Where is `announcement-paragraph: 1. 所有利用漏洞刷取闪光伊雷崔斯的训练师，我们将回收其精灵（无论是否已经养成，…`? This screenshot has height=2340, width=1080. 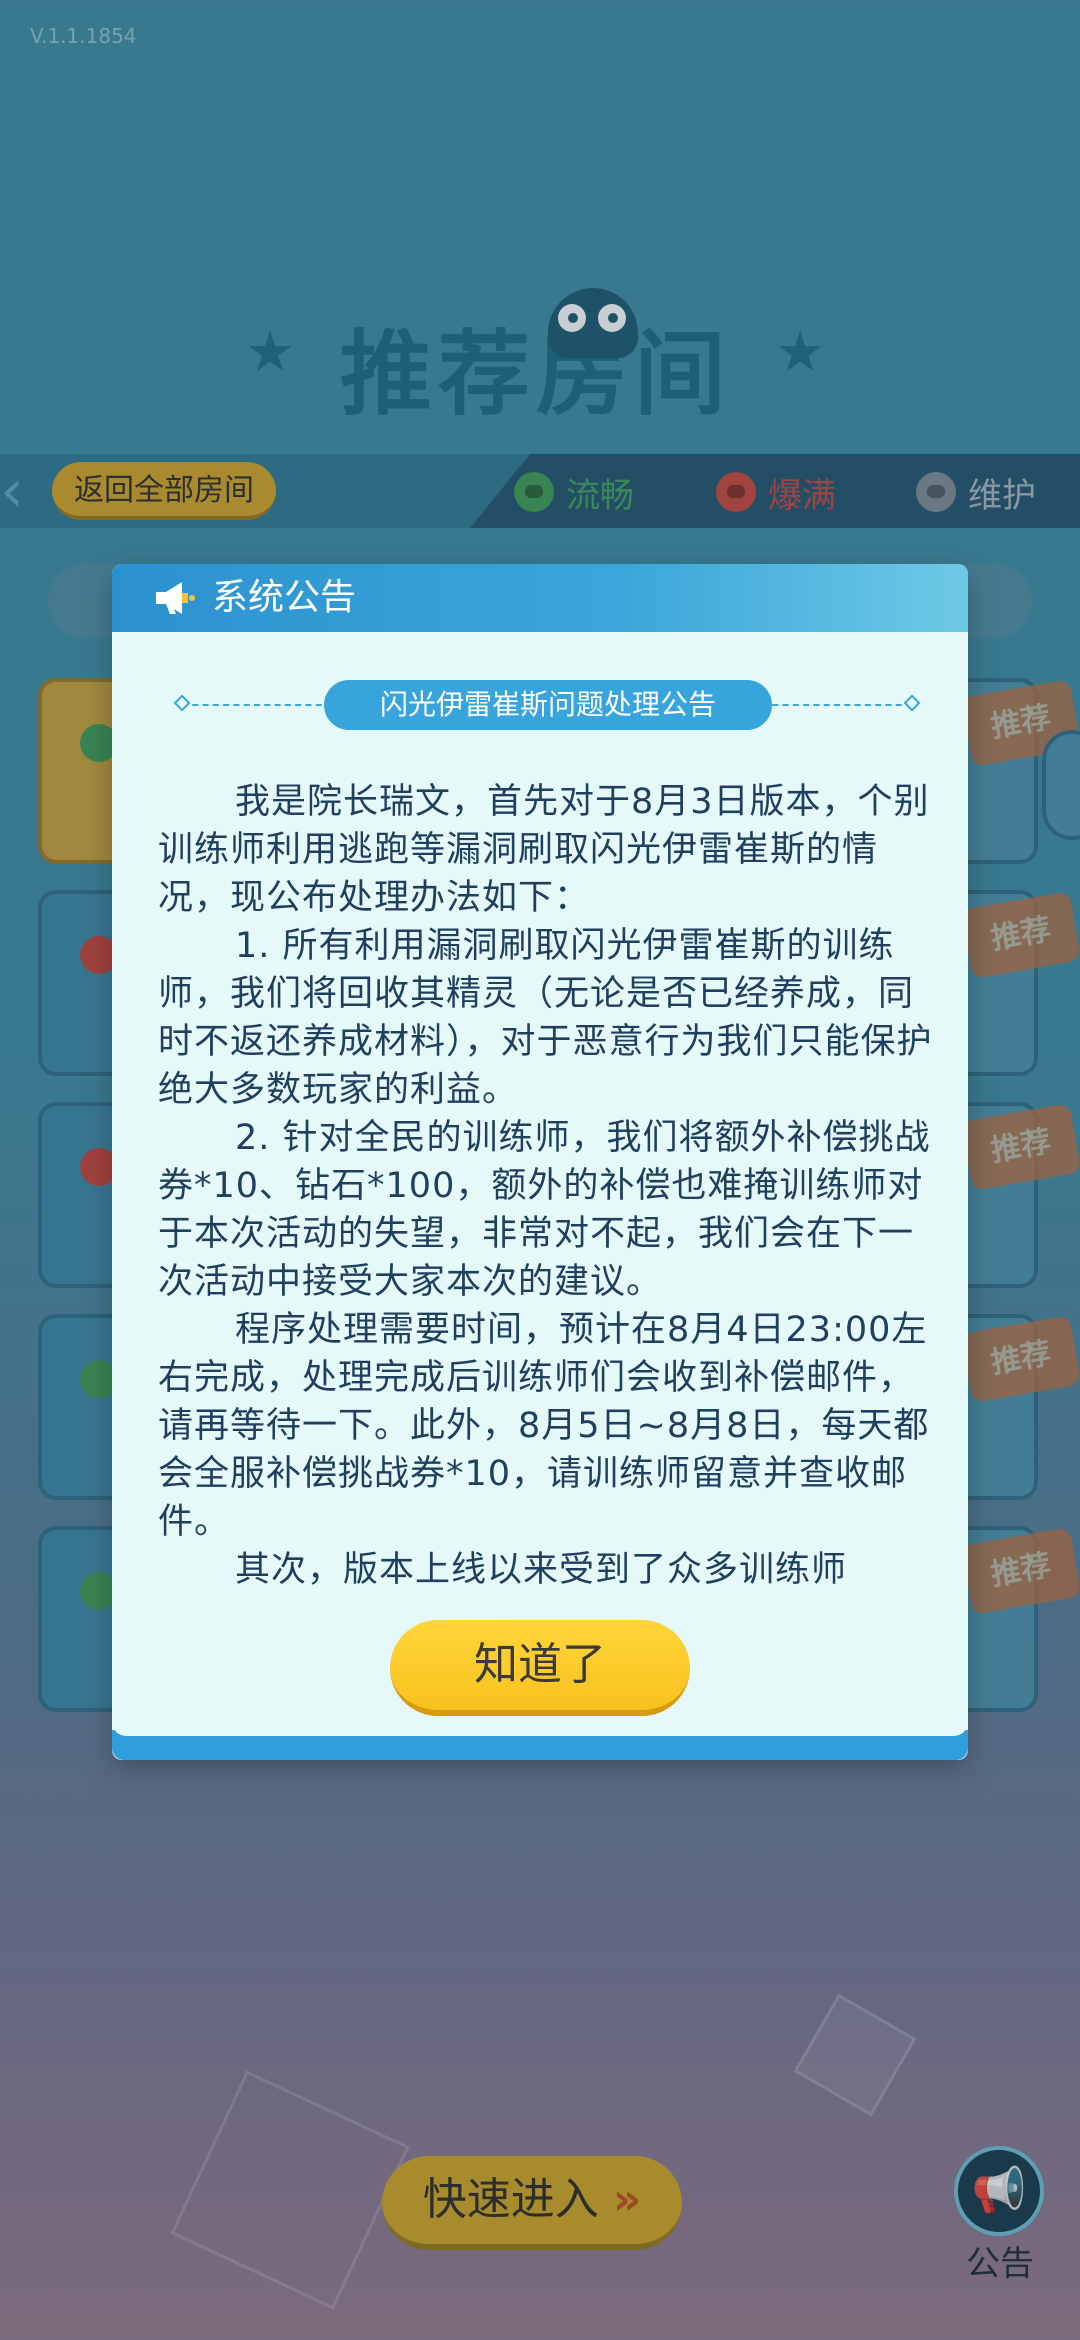 announcement-paragraph: 1. 所有利用漏洞刷取闪光伊雷崔斯的训练师，我们将回收其精灵（无论是否已经养成，… is located at coordinates (545, 1018).